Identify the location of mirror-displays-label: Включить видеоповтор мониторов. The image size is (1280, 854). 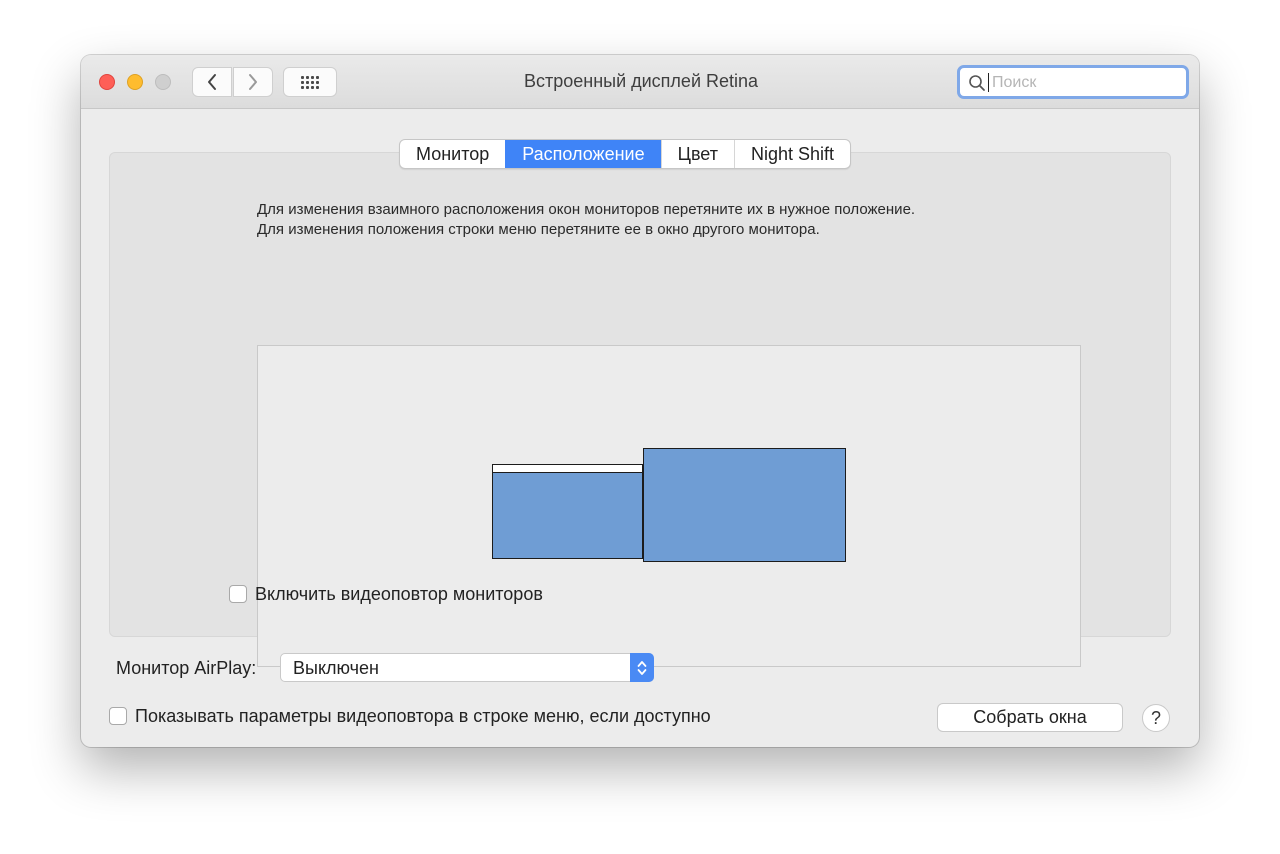
(399, 594).